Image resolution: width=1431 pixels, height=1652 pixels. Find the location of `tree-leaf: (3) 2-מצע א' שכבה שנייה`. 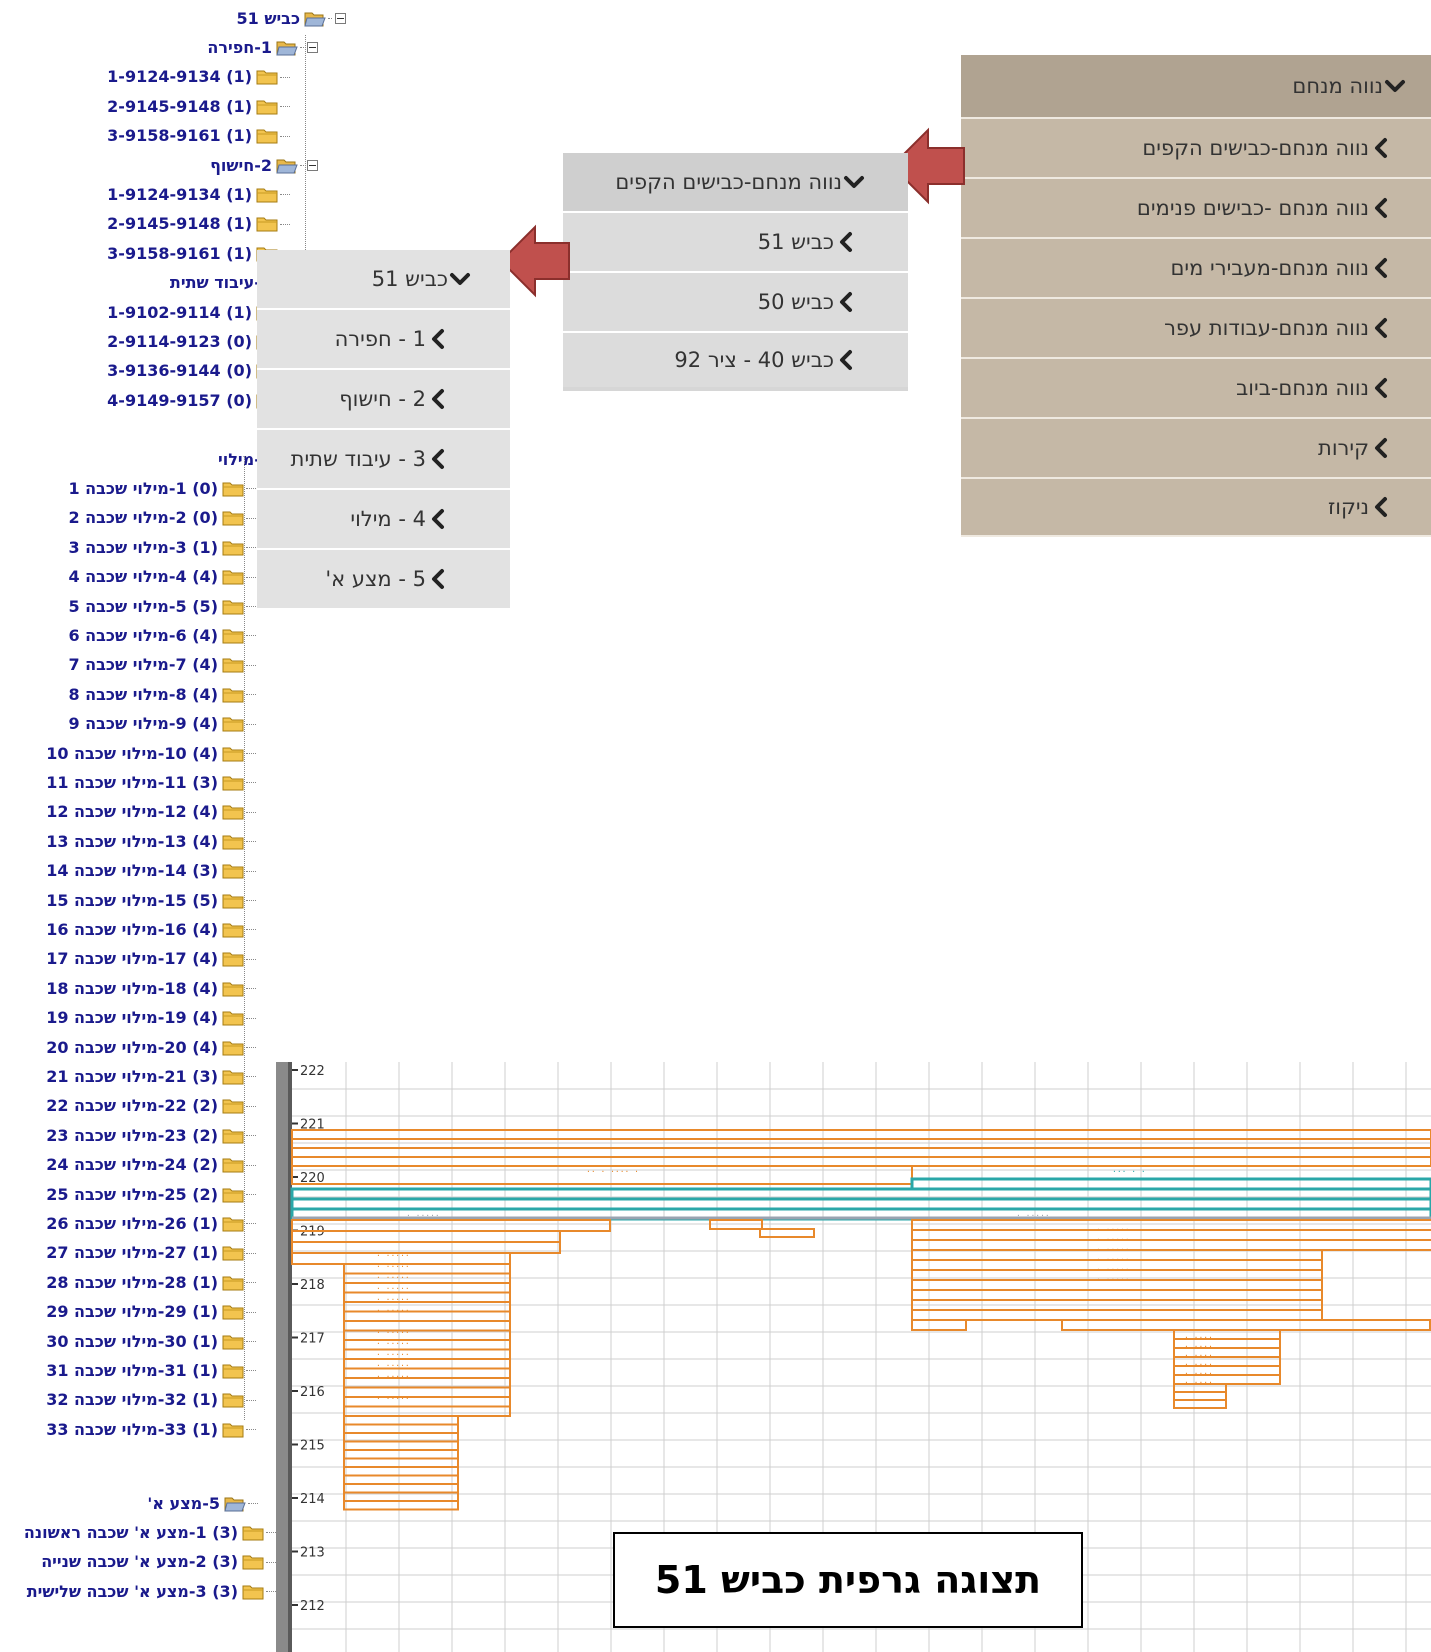

tree-leaf: (3) 2-מצע א' שכבה שנייה is located at coordinates (158, 1562).